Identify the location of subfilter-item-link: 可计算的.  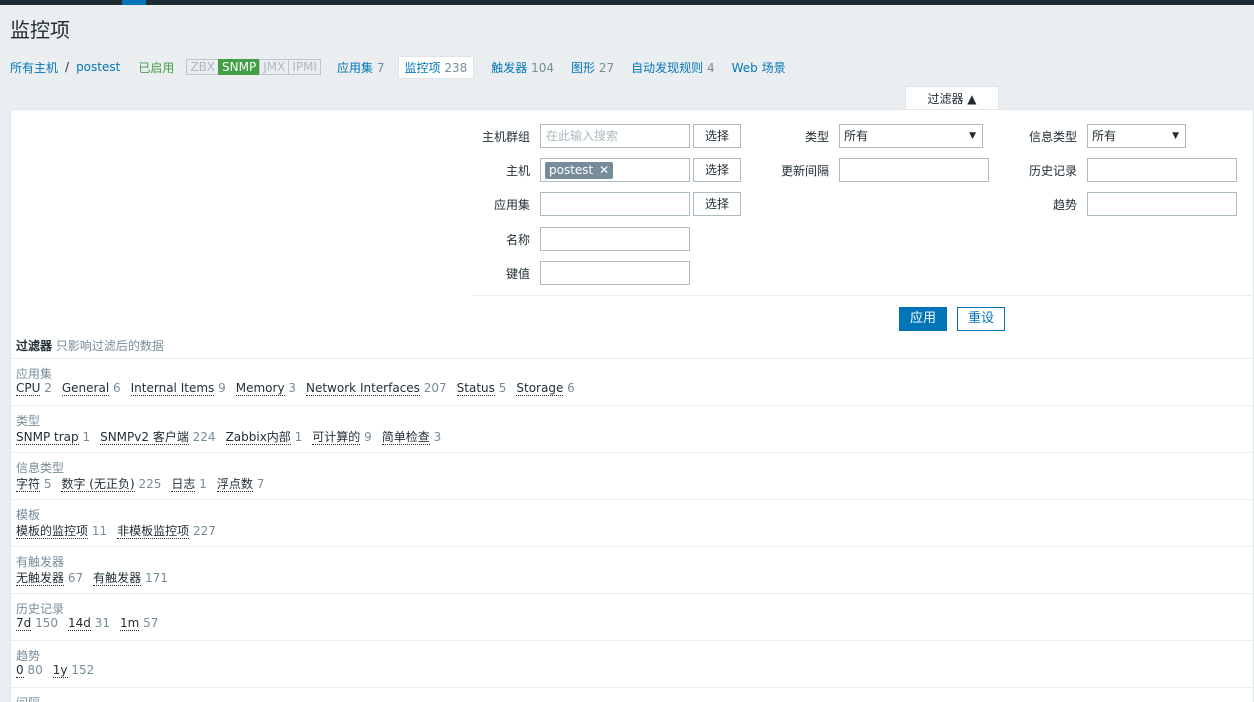
(336, 437).